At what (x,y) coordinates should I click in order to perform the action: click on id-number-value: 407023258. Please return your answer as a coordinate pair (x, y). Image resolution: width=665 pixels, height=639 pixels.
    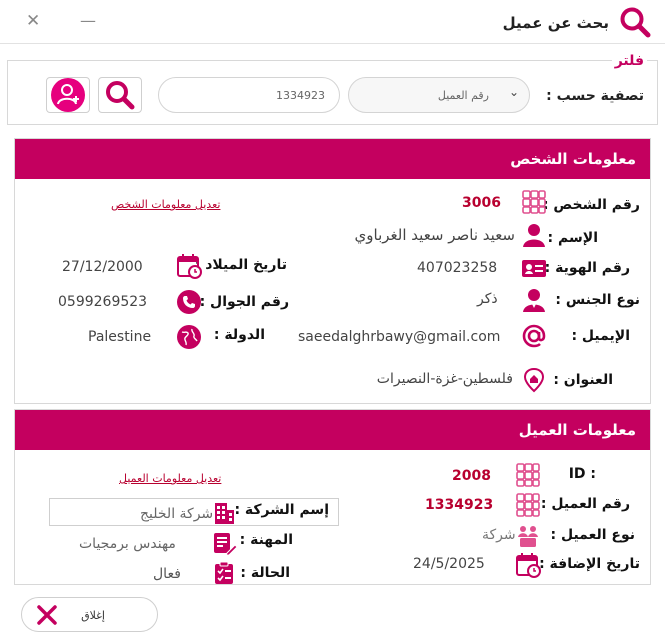
    Looking at the image, I should click on (457, 268).